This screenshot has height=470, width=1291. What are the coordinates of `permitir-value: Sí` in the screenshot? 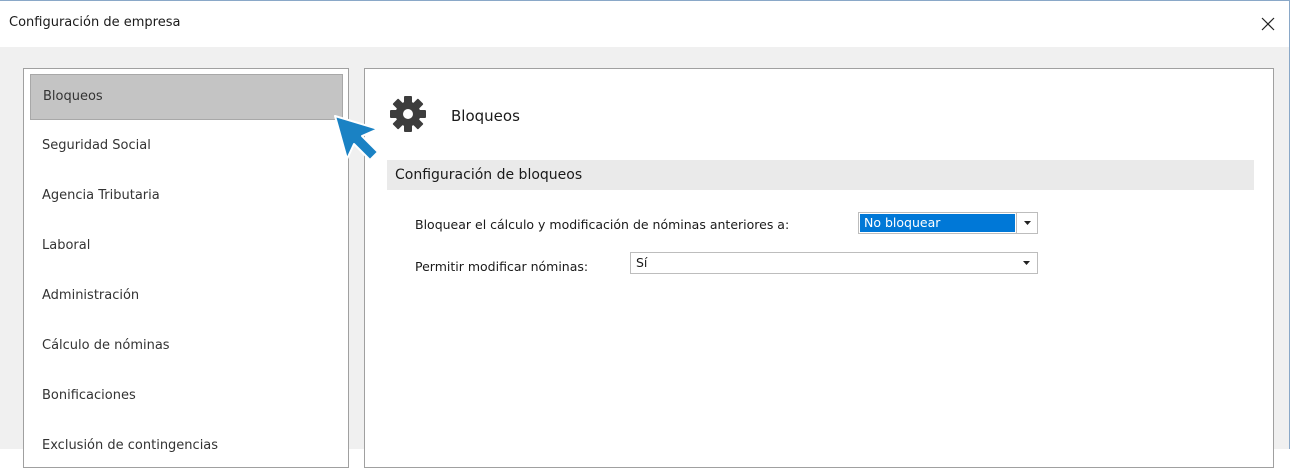 It's located at (642, 262).